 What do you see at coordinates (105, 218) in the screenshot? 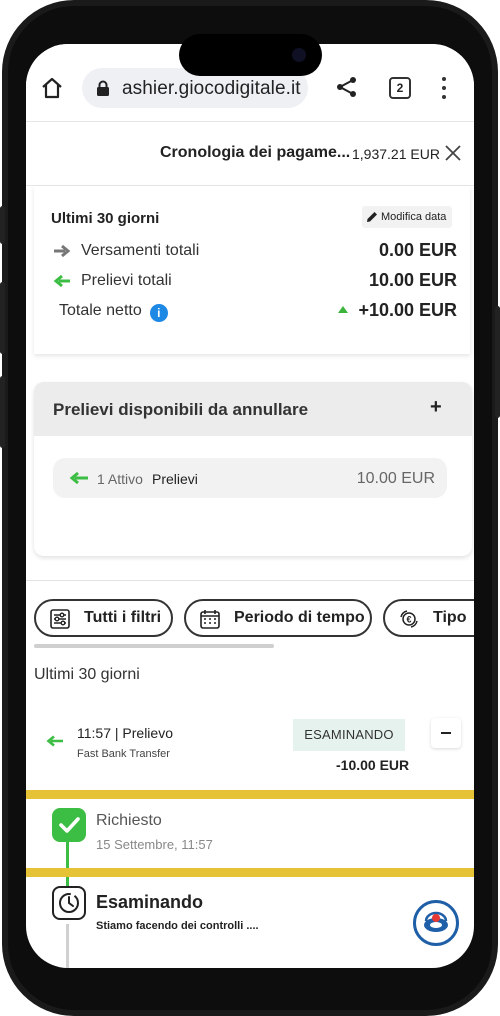
I see `summary-period: Ultimi 30 giorni` at bounding box center [105, 218].